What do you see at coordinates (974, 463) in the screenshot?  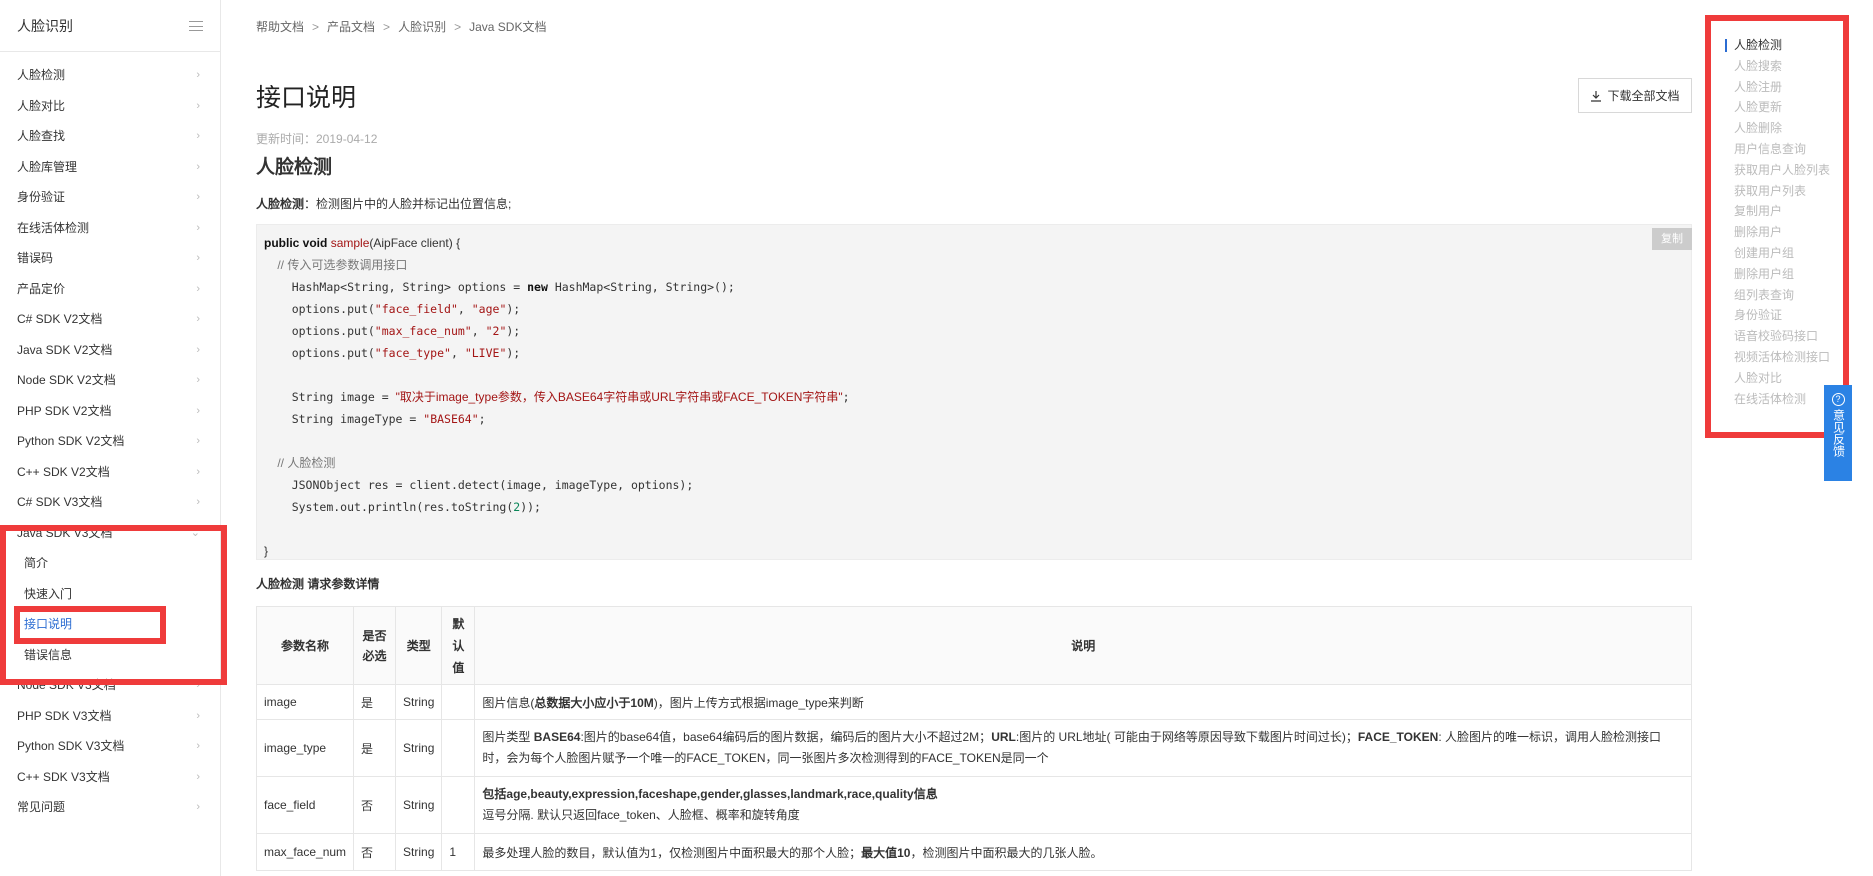 I see `code-line: // 人脸检测` at bounding box center [974, 463].